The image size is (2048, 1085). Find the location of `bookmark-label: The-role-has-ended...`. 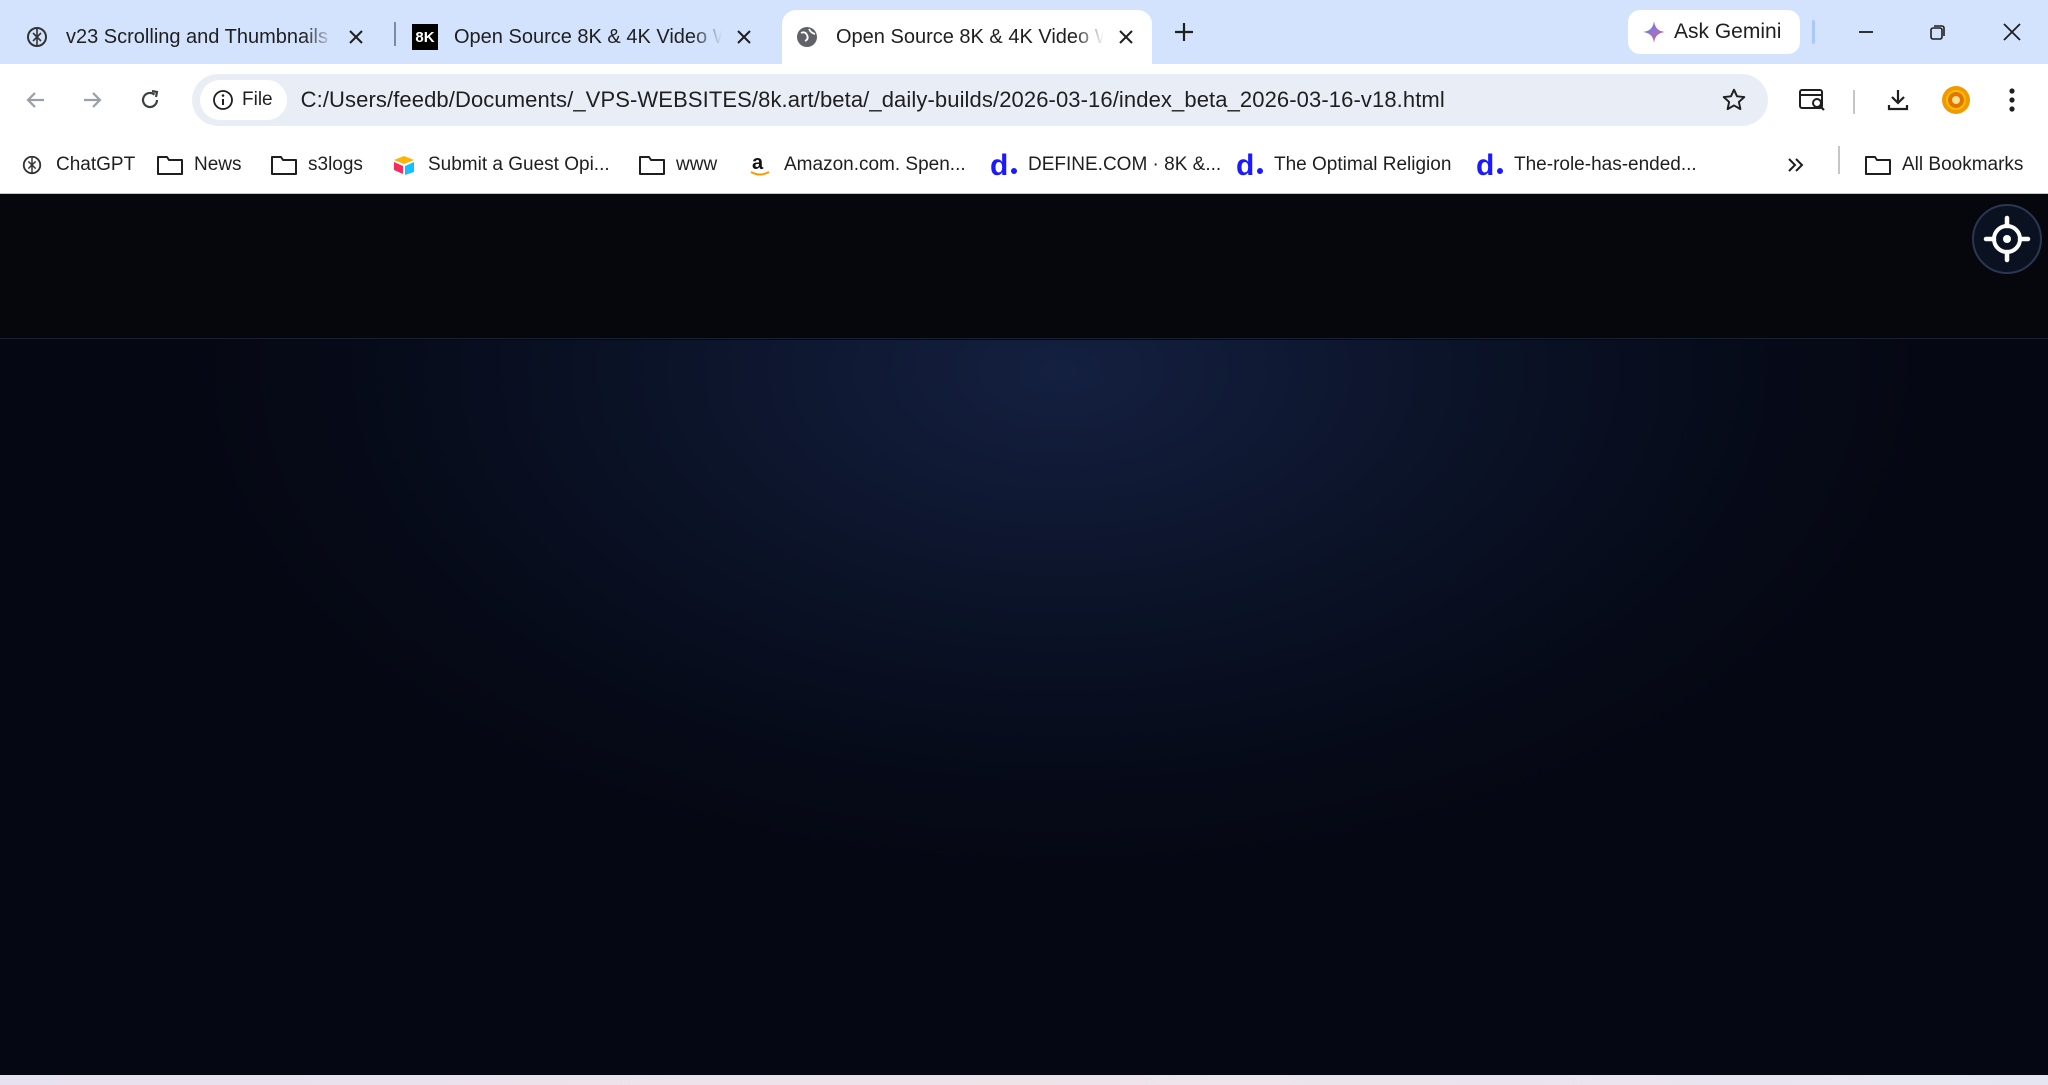

bookmark-label: The-role-has-ended... is located at coordinates (1605, 164).